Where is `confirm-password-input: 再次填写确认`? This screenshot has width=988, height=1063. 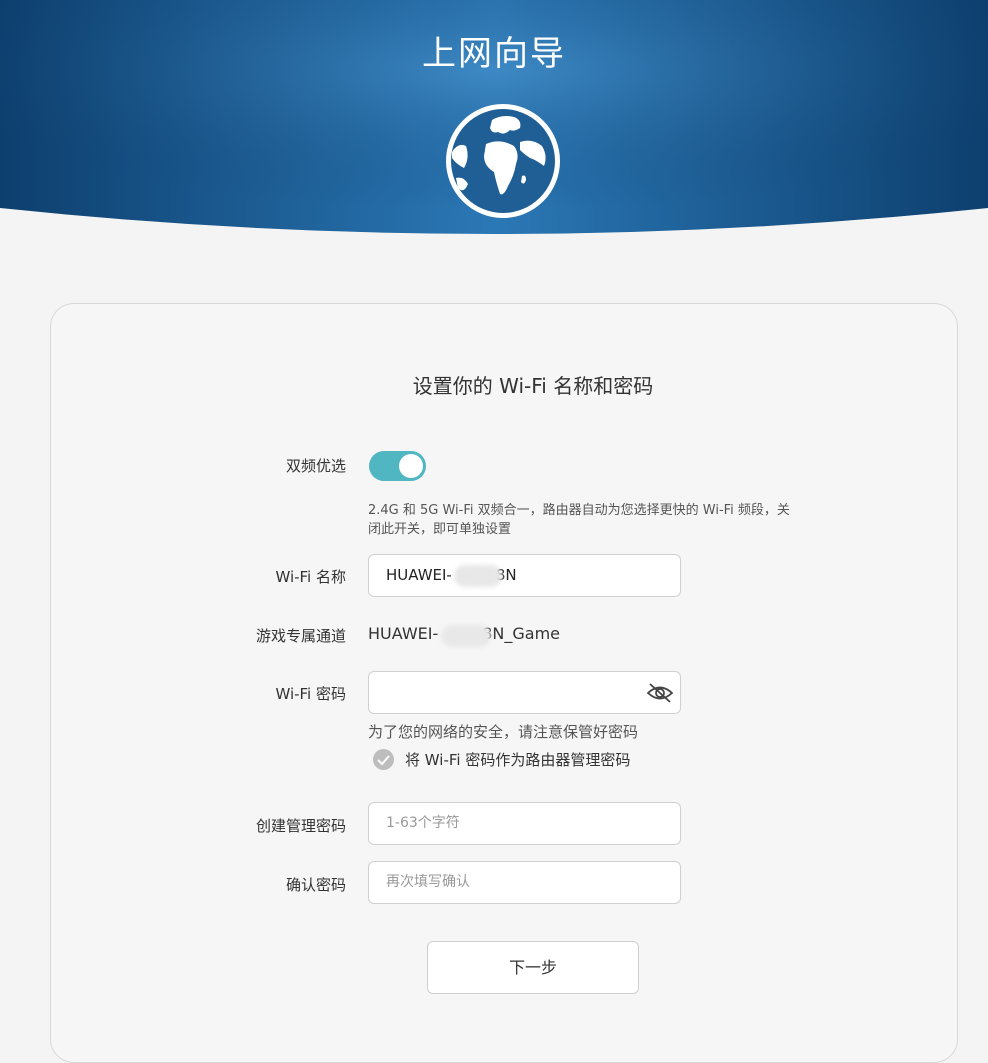 confirm-password-input: 再次填写确认 is located at coordinates (524, 882).